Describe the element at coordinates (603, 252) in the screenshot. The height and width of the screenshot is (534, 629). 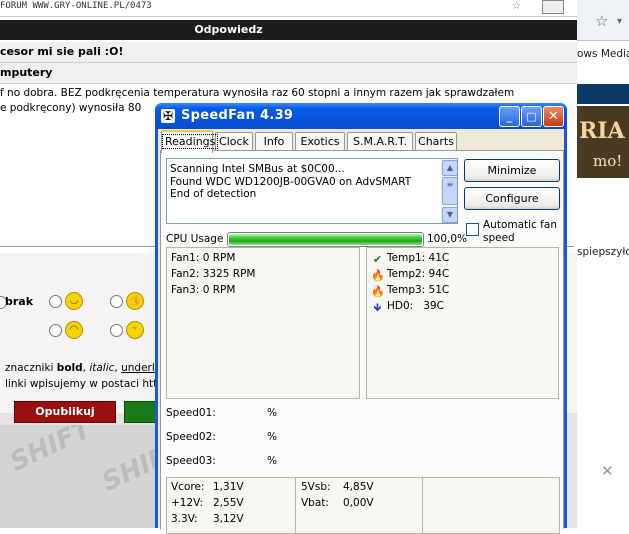
I see `sidebar-link: spiepszyło` at that location.